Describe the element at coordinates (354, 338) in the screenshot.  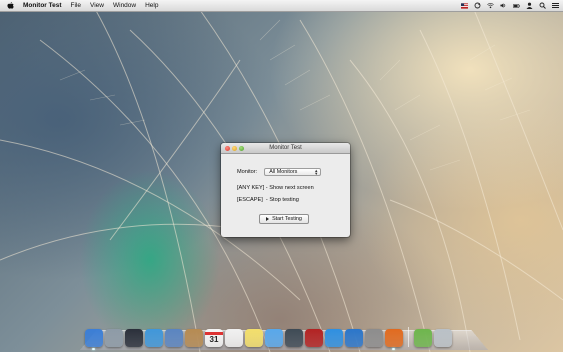
I see `app-store-icon` at that location.